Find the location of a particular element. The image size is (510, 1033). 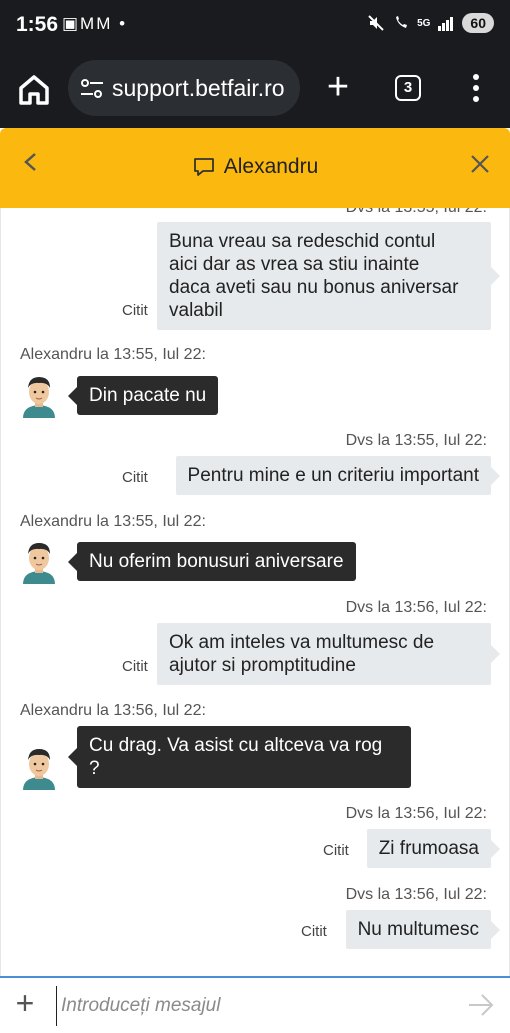

agent-name: Alexandru is located at coordinates (271, 166).